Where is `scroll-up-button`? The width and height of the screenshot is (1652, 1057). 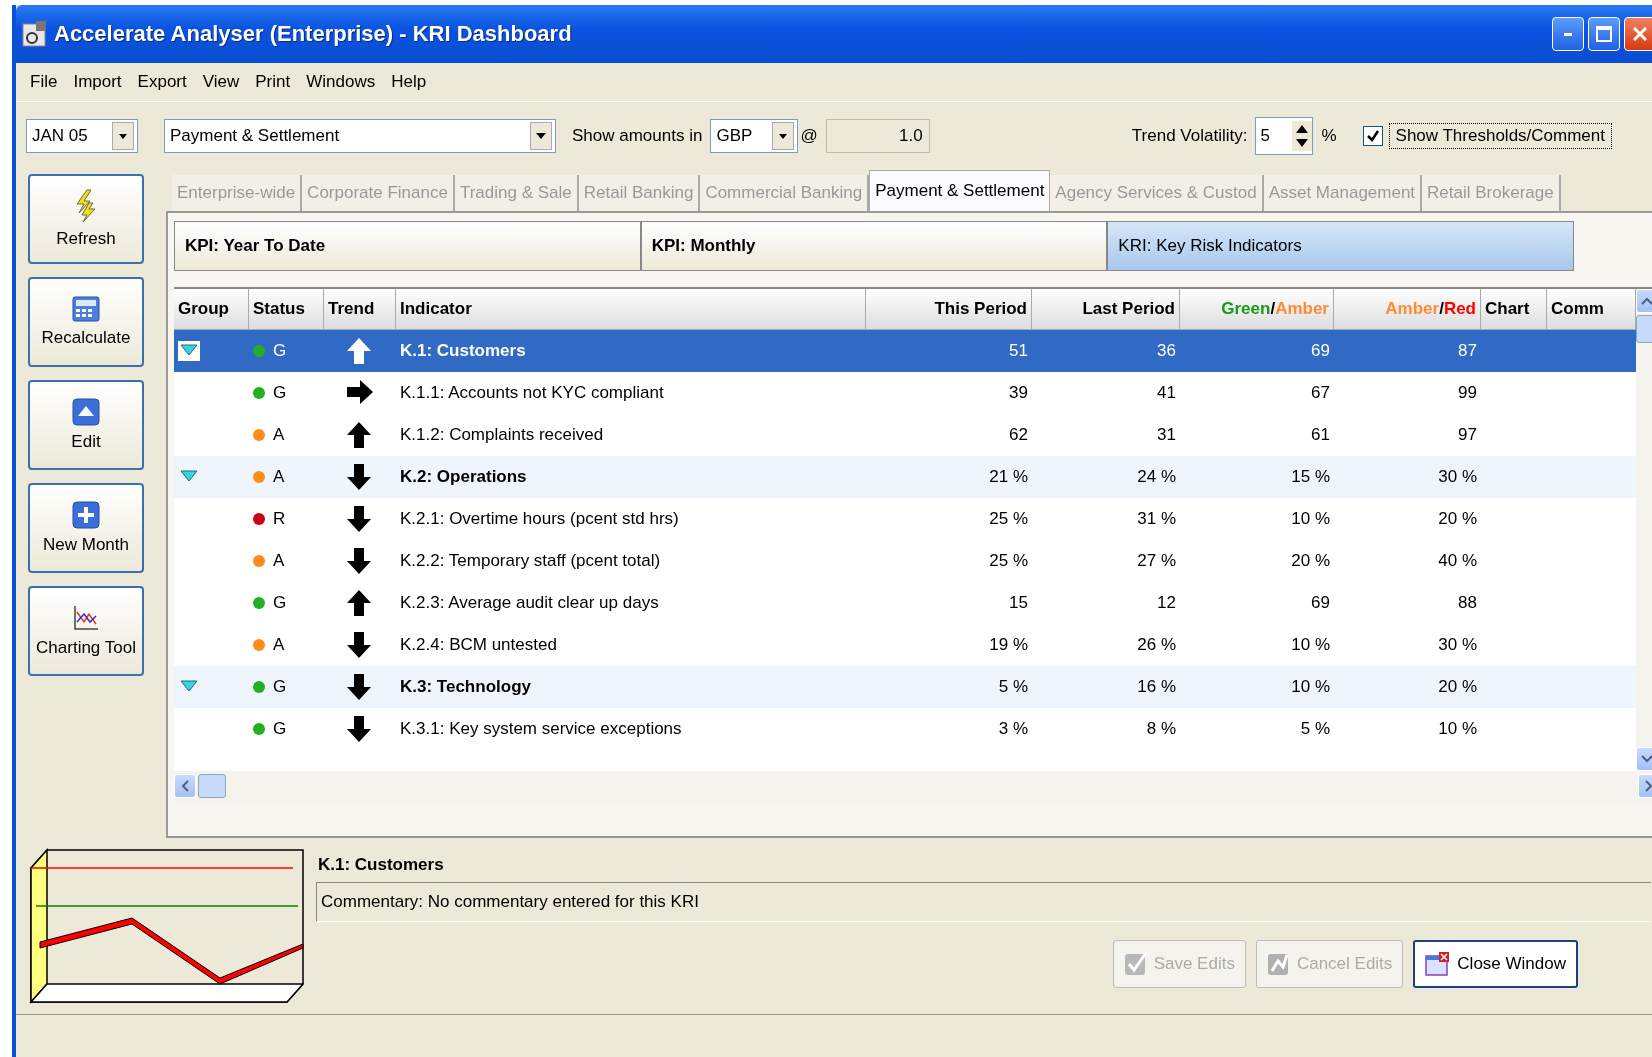 scroll-up-button is located at coordinates (1644, 301).